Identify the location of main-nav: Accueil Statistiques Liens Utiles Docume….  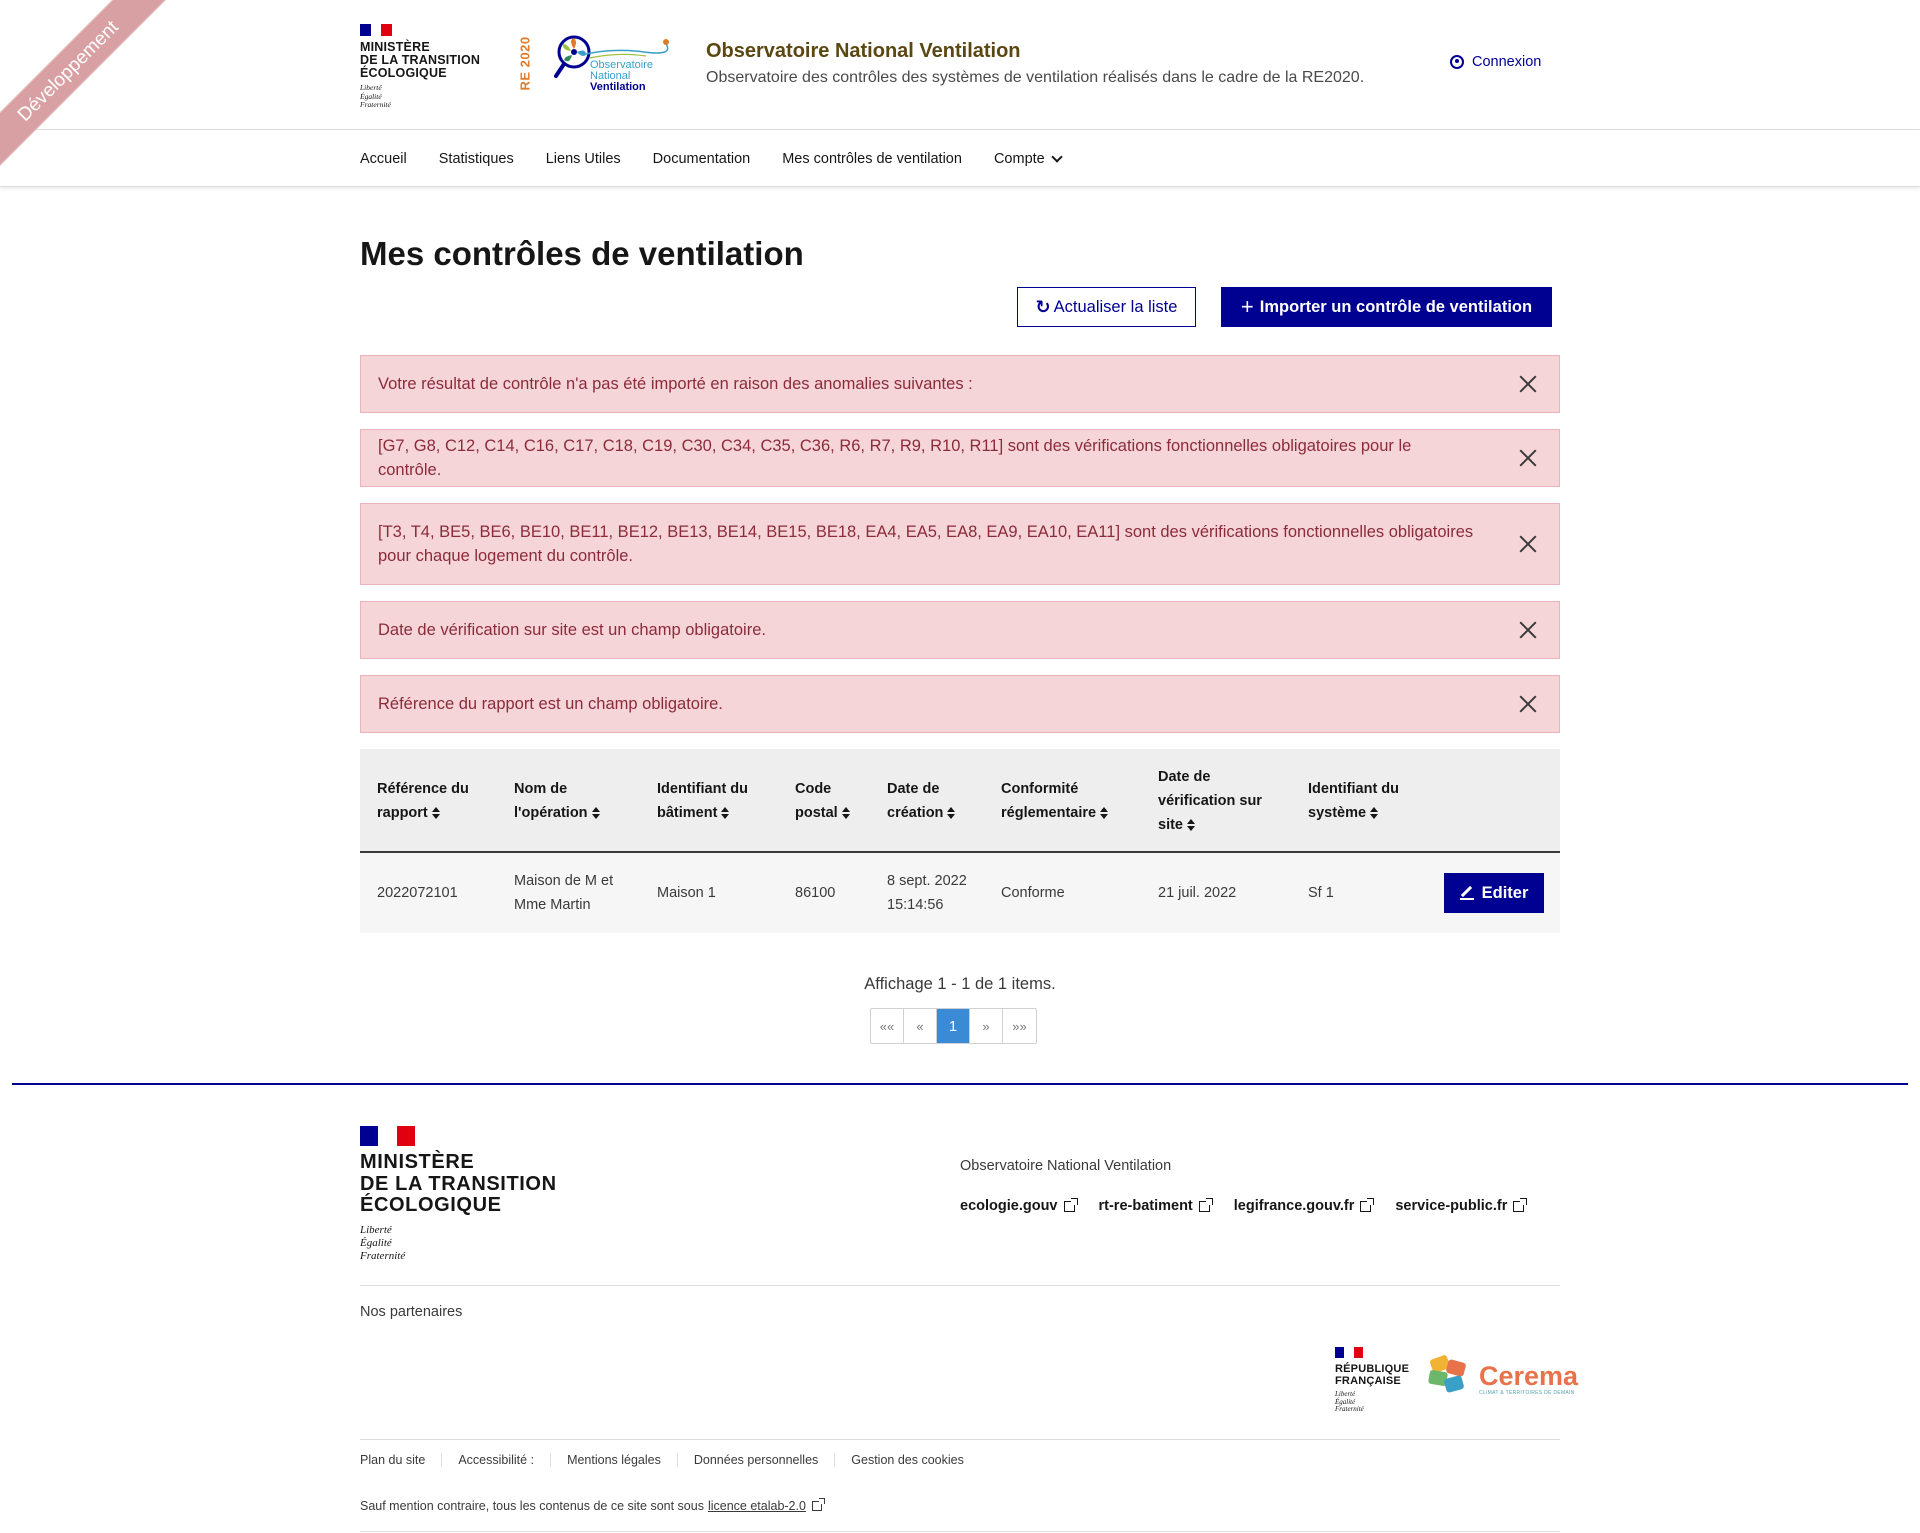
(960, 159).